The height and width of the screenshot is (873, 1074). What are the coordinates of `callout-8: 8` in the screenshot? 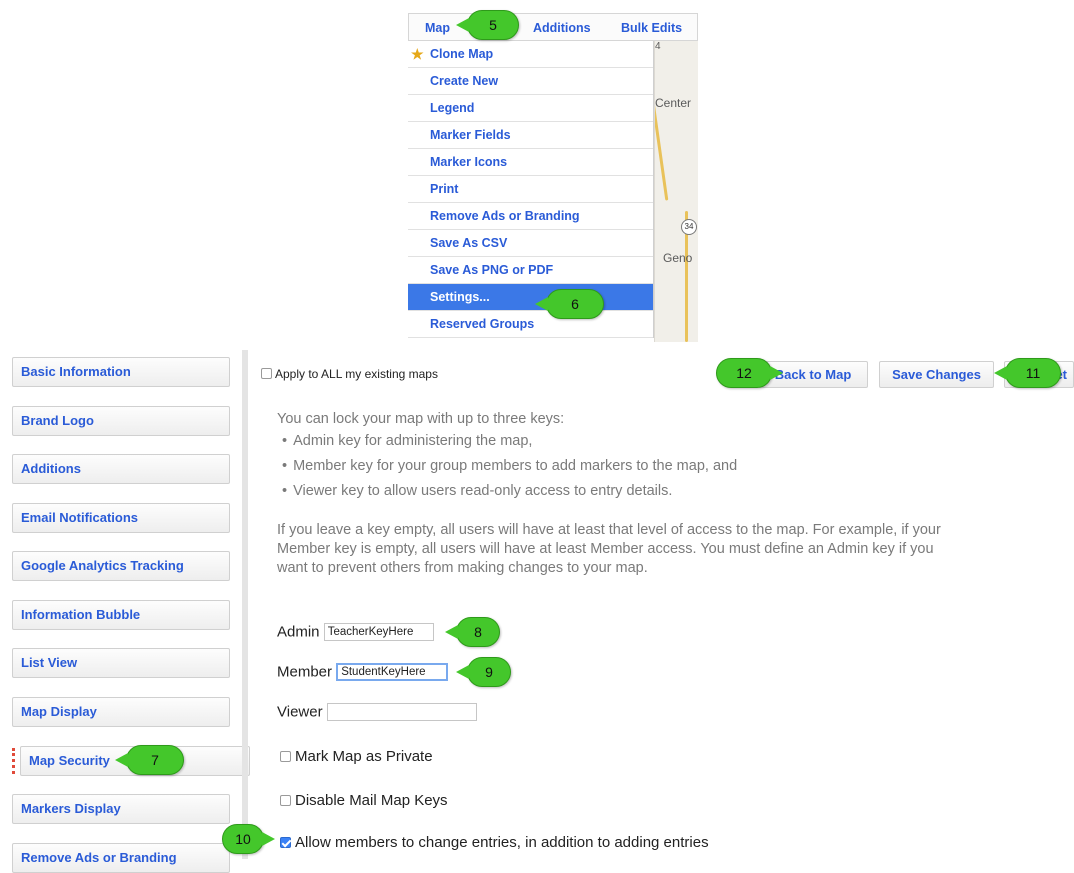 It's located at (472, 632).